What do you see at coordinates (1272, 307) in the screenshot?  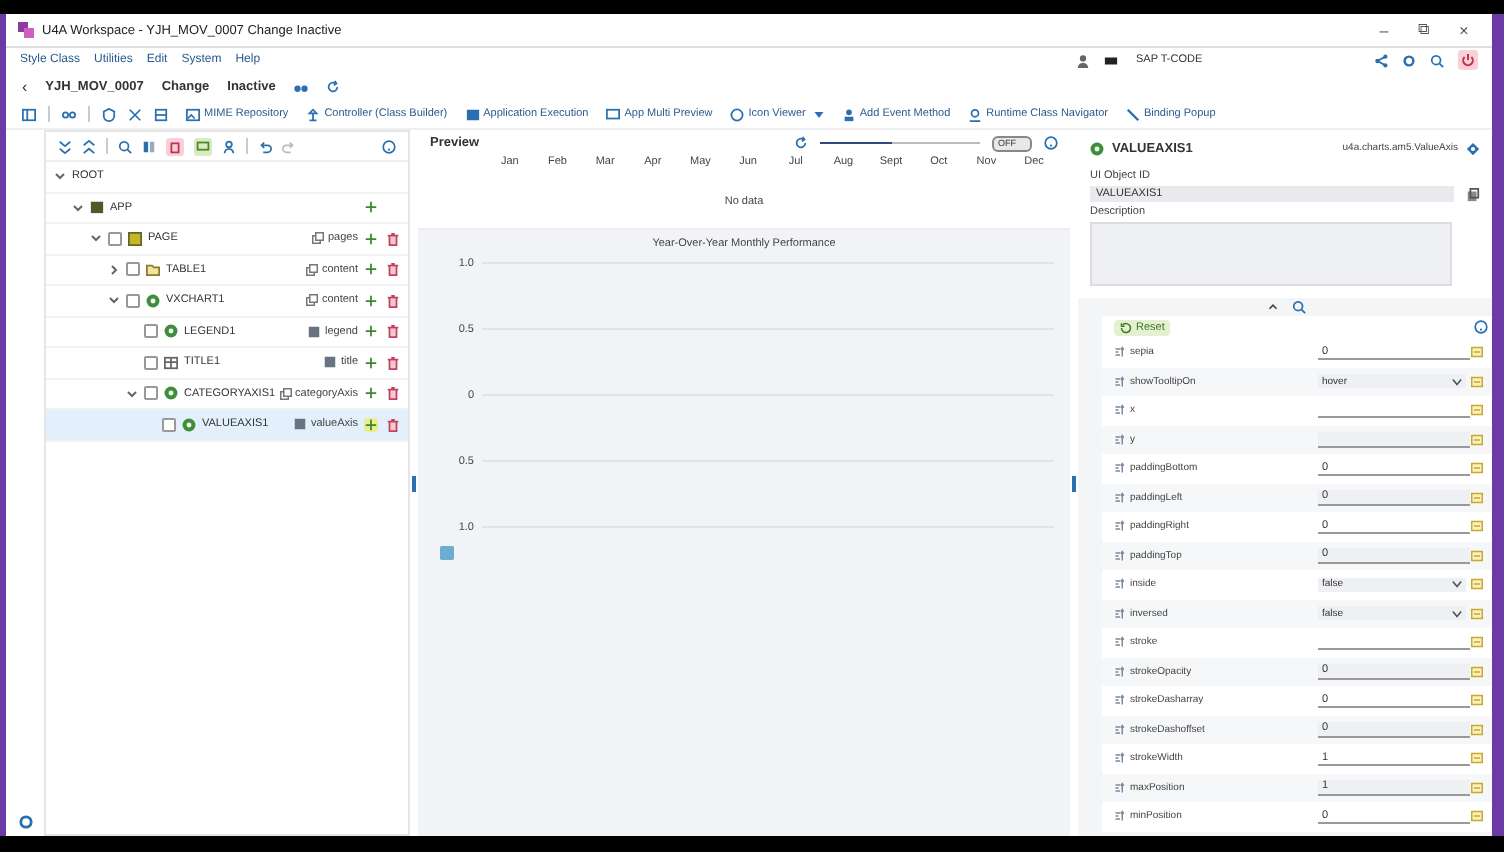 I see `chevron-up-icon` at bounding box center [1272, 307].